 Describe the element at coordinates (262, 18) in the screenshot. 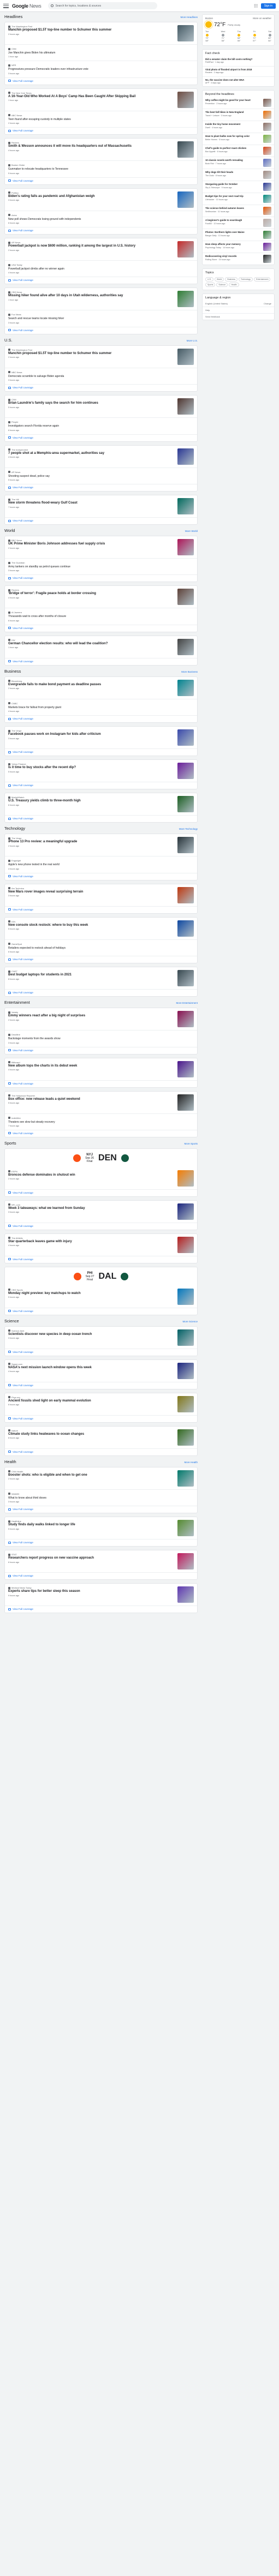

I see `weather-more-link: More on weather` at that location.